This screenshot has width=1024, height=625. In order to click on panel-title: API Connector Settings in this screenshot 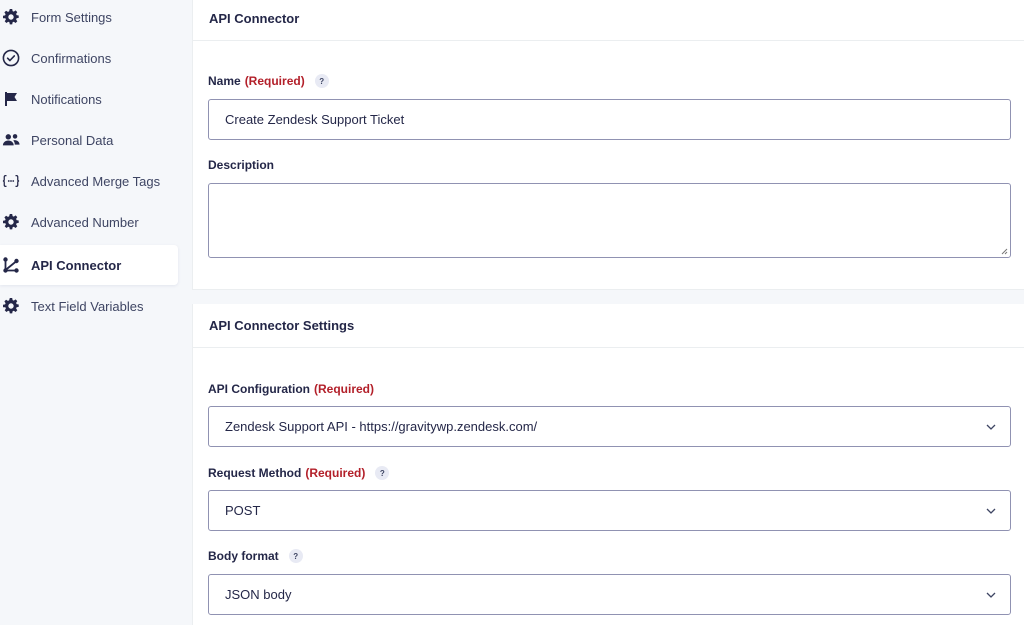, I will do `click(608, 326)`.